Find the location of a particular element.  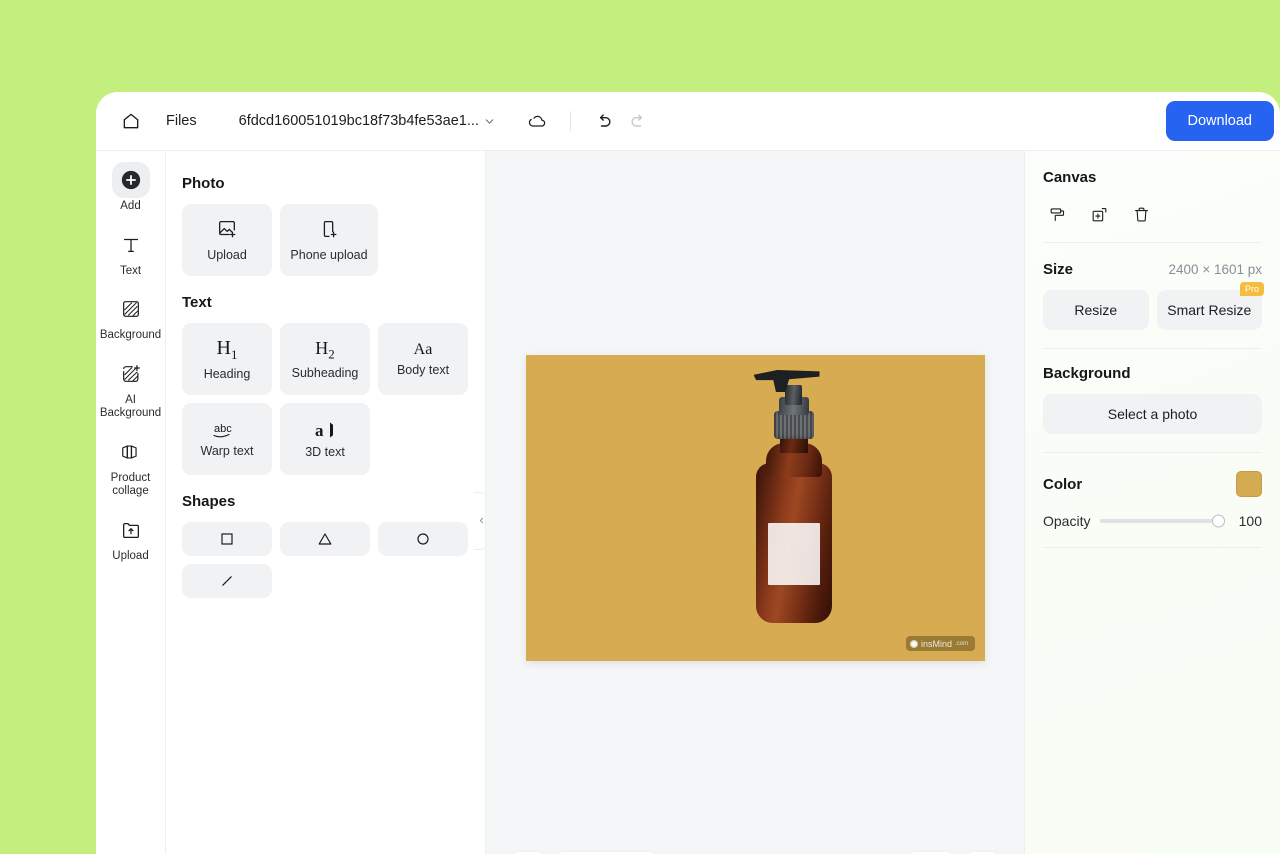

subheading-tile: H2 Subheading is located at coordinates (325, 359).